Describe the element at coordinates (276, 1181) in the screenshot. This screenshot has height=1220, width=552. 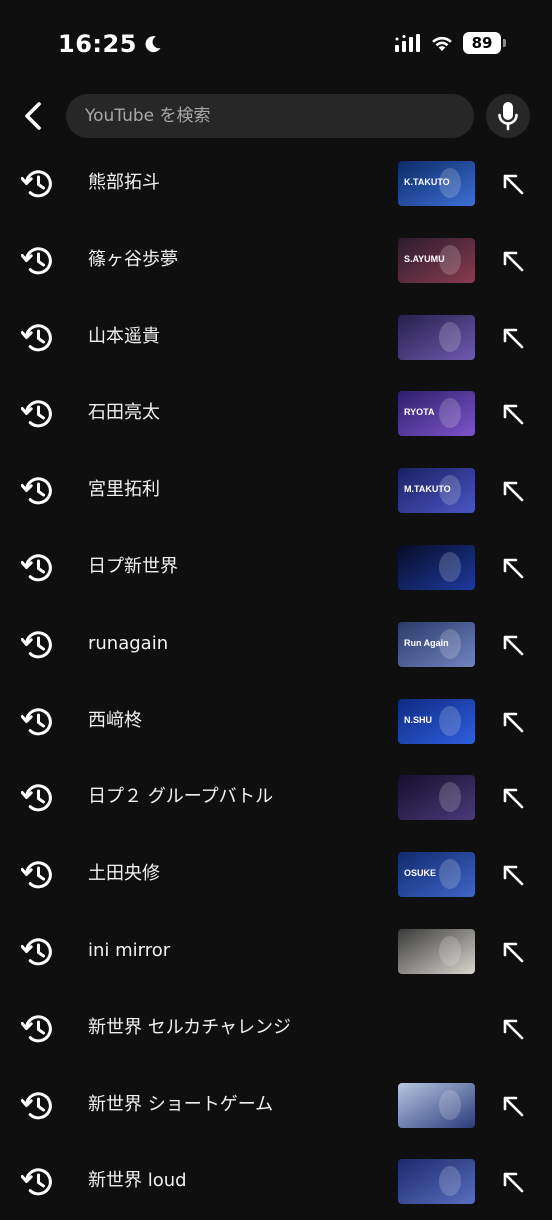
I see `history-item: 新世界 loud` at that location.